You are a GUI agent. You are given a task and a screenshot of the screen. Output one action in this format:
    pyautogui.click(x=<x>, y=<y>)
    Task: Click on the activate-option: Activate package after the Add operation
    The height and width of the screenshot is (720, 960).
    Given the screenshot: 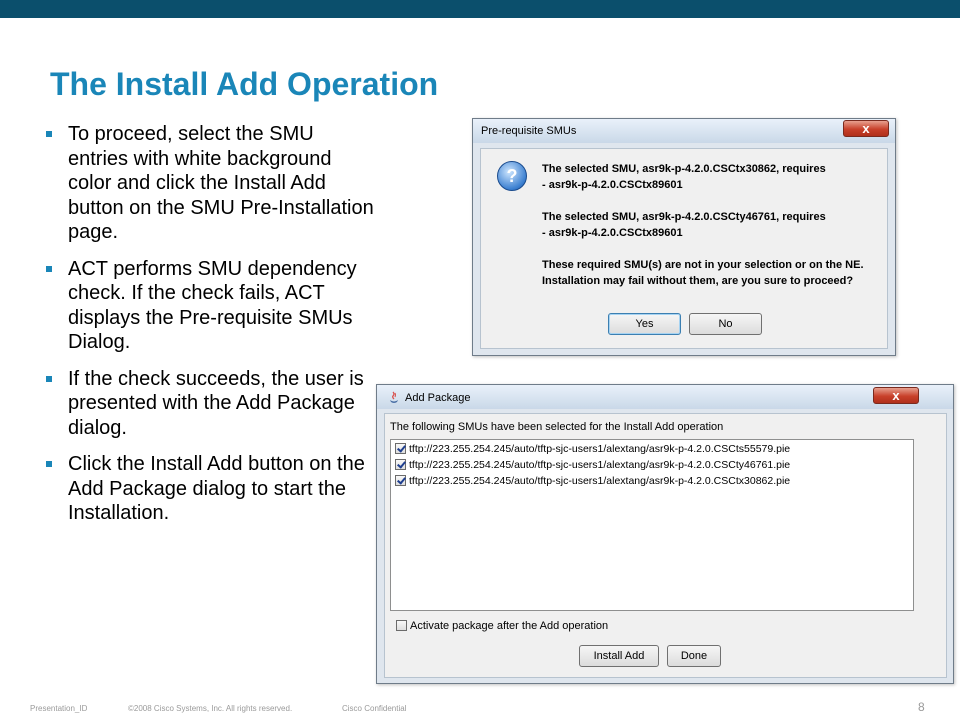 What is the action you would take?
    pyautogui.click(x=502, y=626)
    